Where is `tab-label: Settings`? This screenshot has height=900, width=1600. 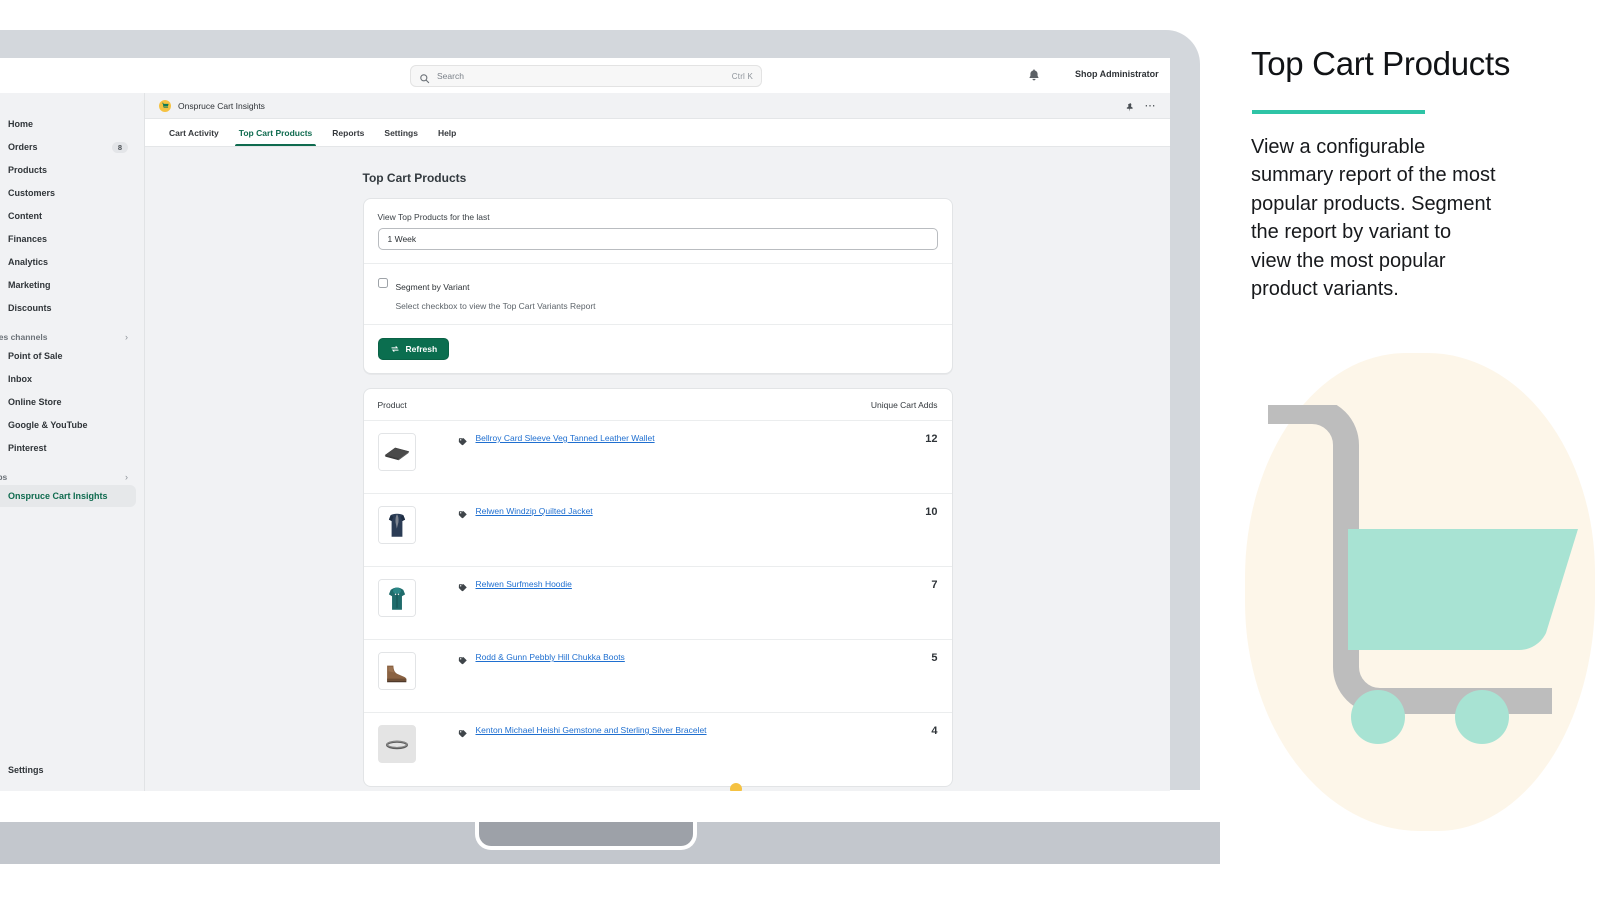 tab-label: Settings is located at coordinates (401, 132).